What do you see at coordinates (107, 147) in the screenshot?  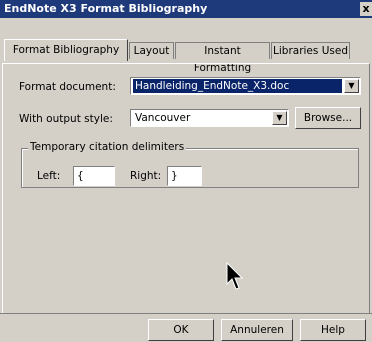 I see `delimiters-group-label: Temporary citation delimiters` at bounding box center [107, 147].